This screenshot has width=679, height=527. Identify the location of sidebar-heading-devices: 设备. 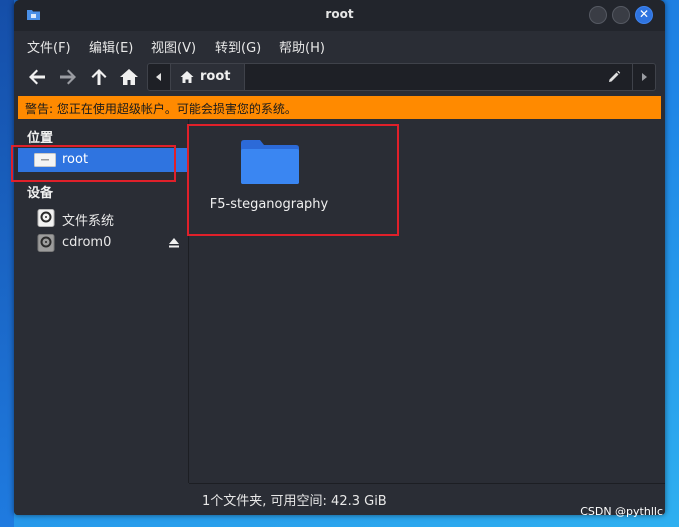
(40, 193).